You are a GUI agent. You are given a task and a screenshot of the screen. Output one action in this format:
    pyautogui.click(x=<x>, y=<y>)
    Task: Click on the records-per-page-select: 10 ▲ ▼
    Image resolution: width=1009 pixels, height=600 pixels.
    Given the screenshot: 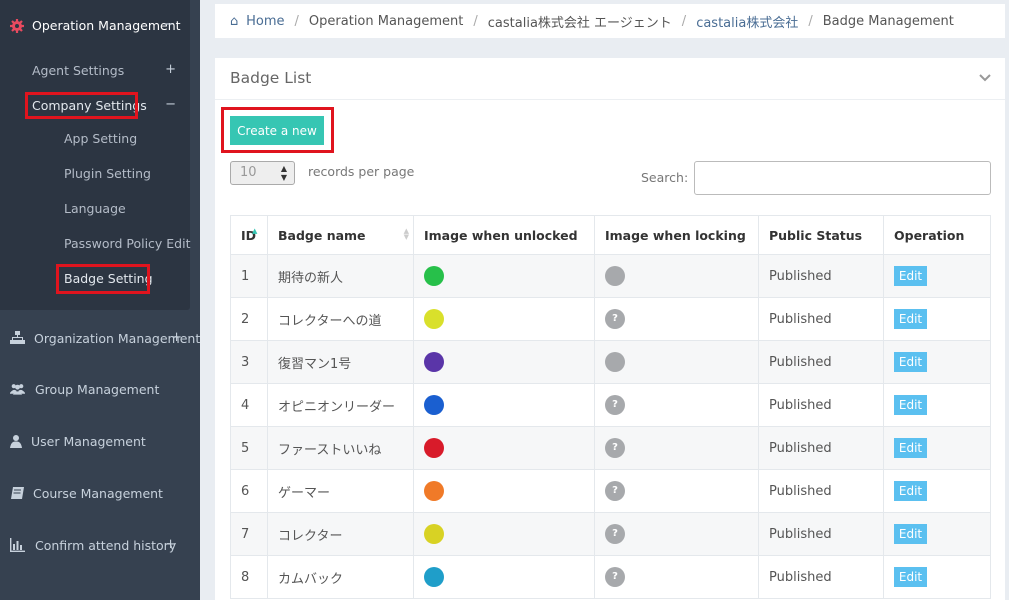 What is the action you would take?
    pyautogui.click(x=262, y=173)
    